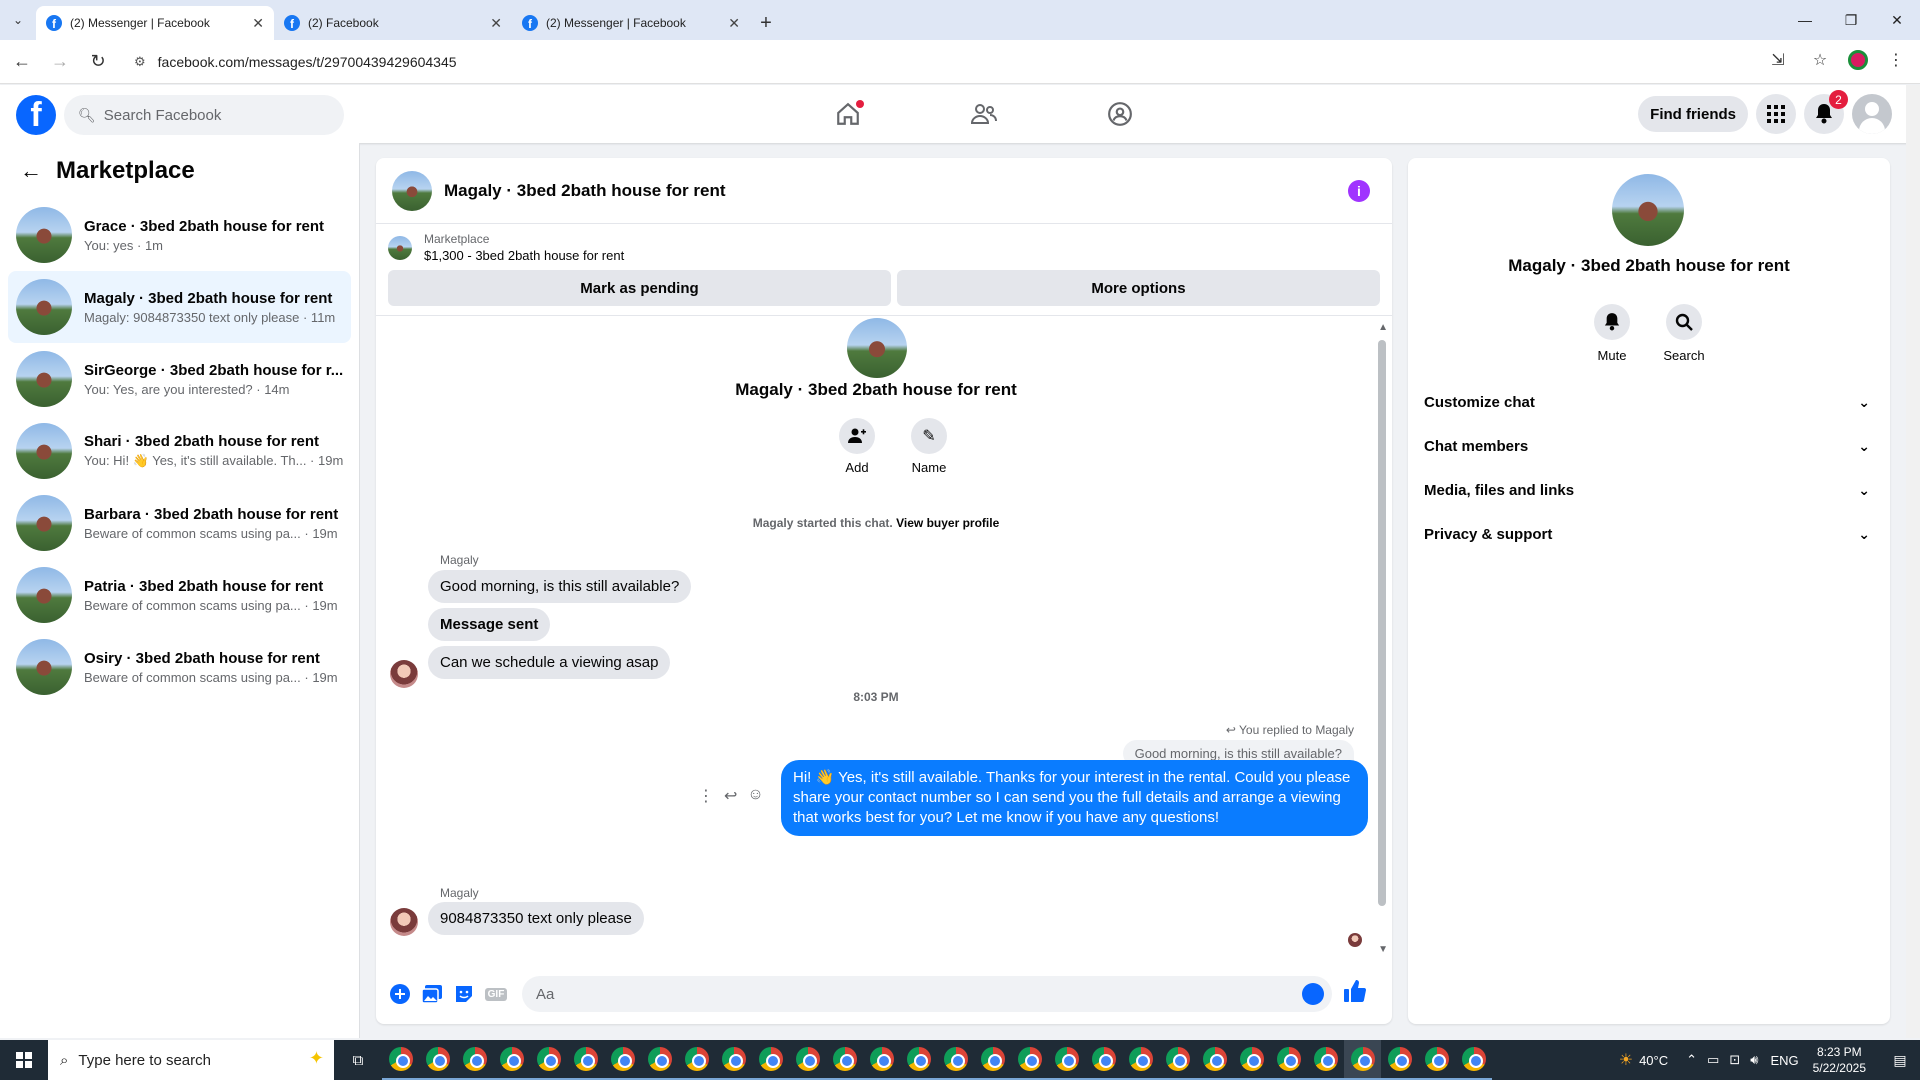 The image size is (1920, 1080). I want to click on emoji-icon, so click(1313, 994).